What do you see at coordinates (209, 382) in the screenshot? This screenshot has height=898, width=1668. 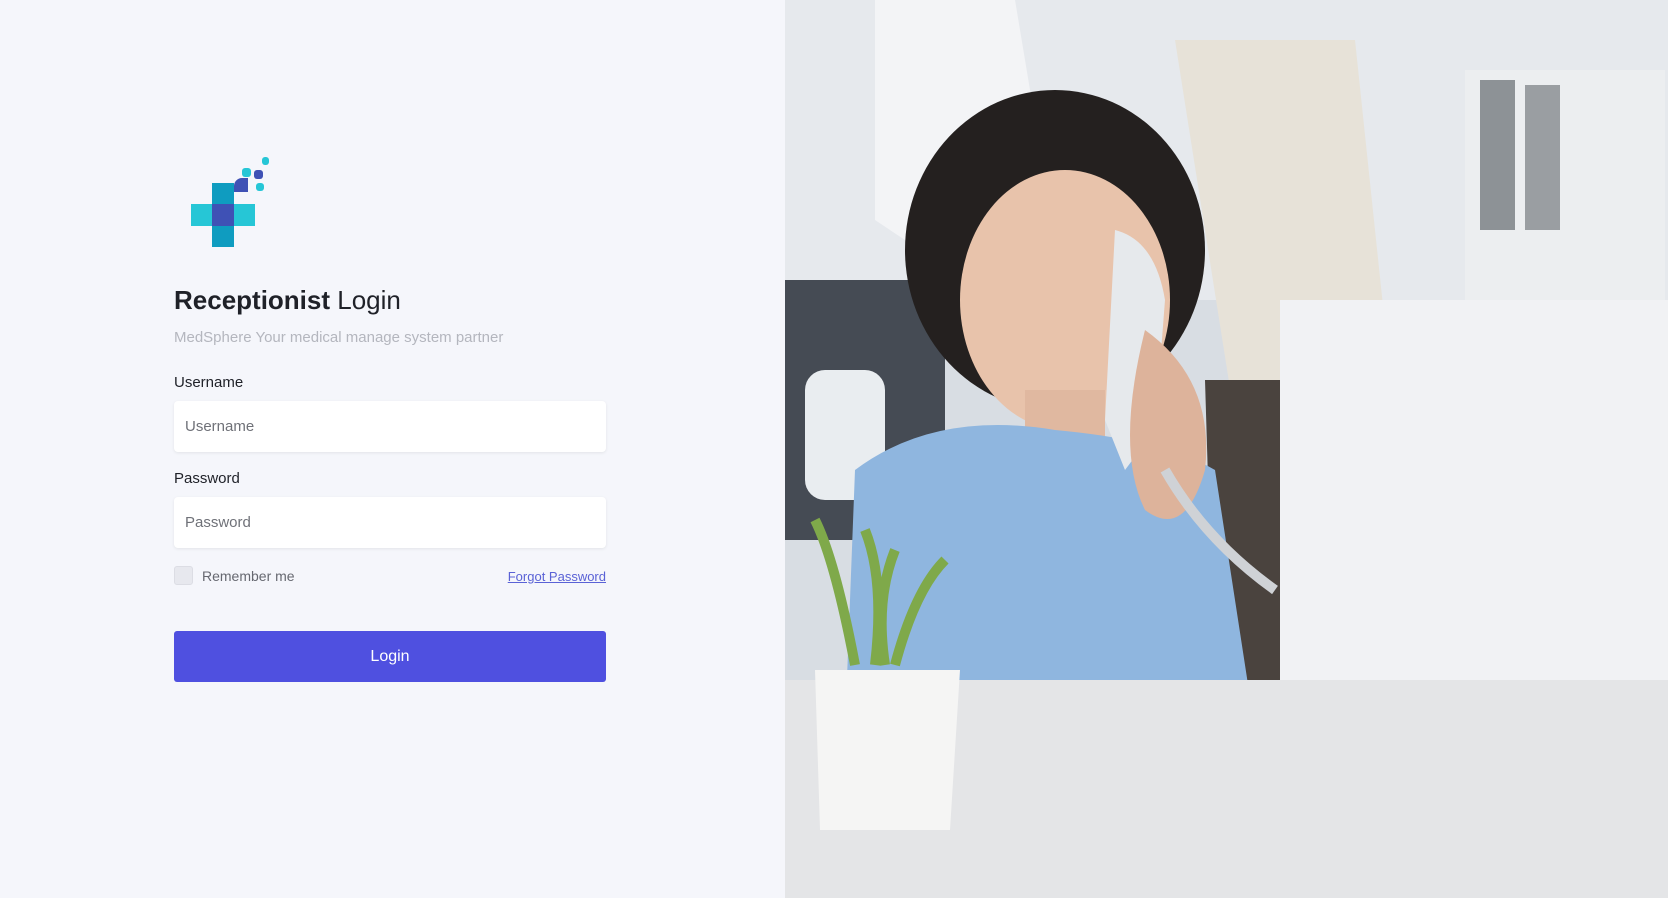 I see `username-label: Username` at bounding box center [209, 382].